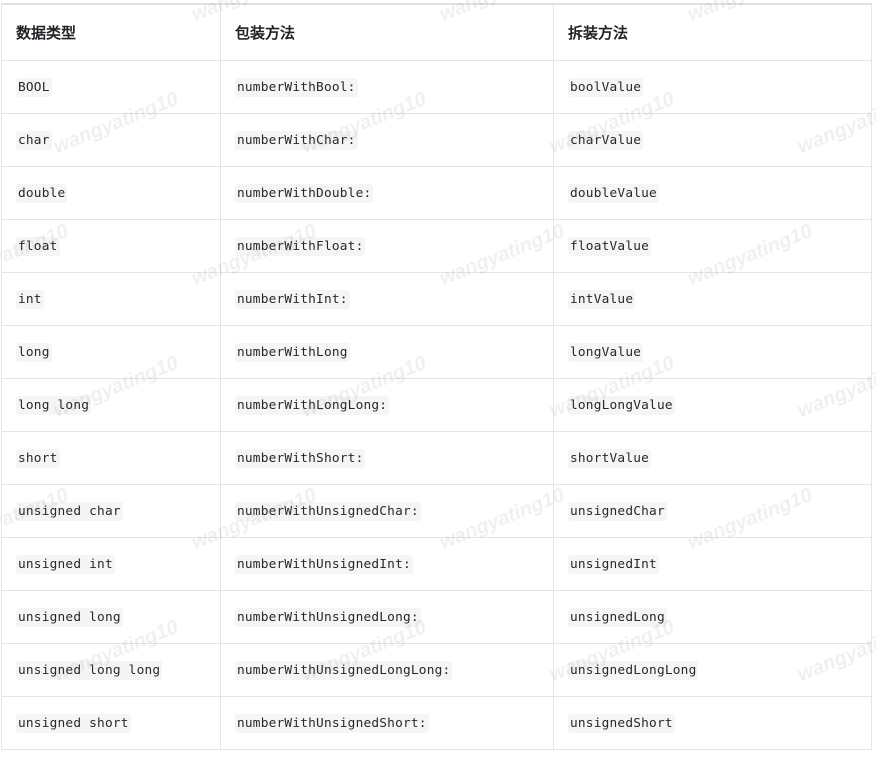  I want to click on cell-unbox-method-code: doubleValue, so click(613, 193).